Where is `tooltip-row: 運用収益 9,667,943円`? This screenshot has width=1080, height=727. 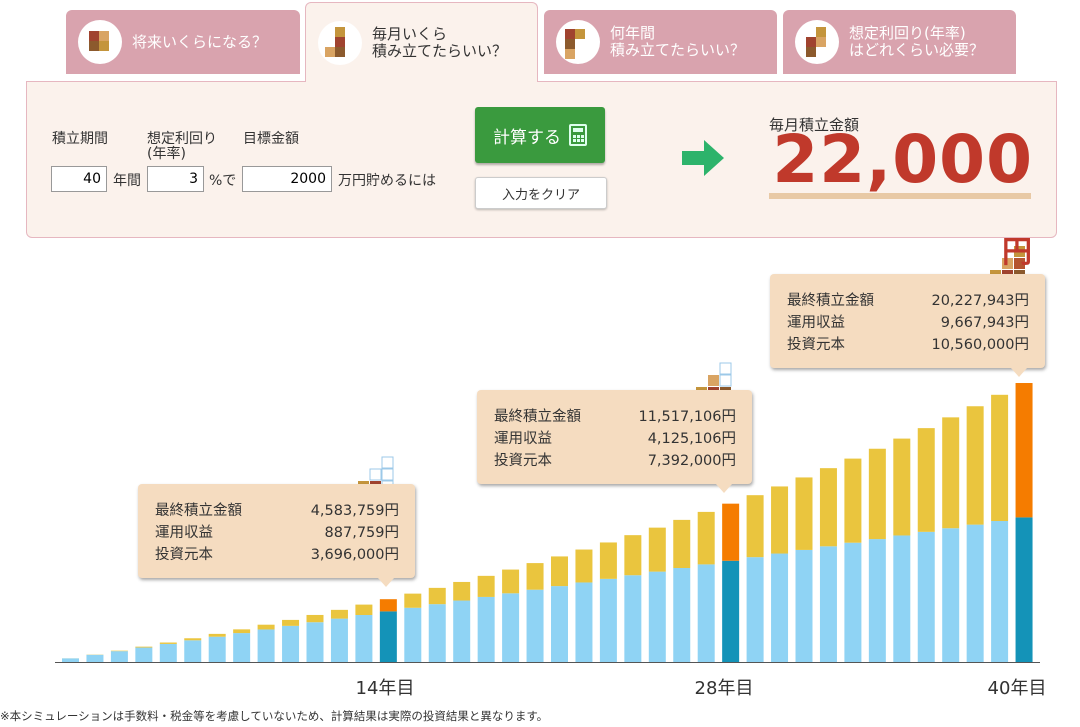 tooltip-row: 運用収益 9,667,943円 is located at coordinates (908, 323).